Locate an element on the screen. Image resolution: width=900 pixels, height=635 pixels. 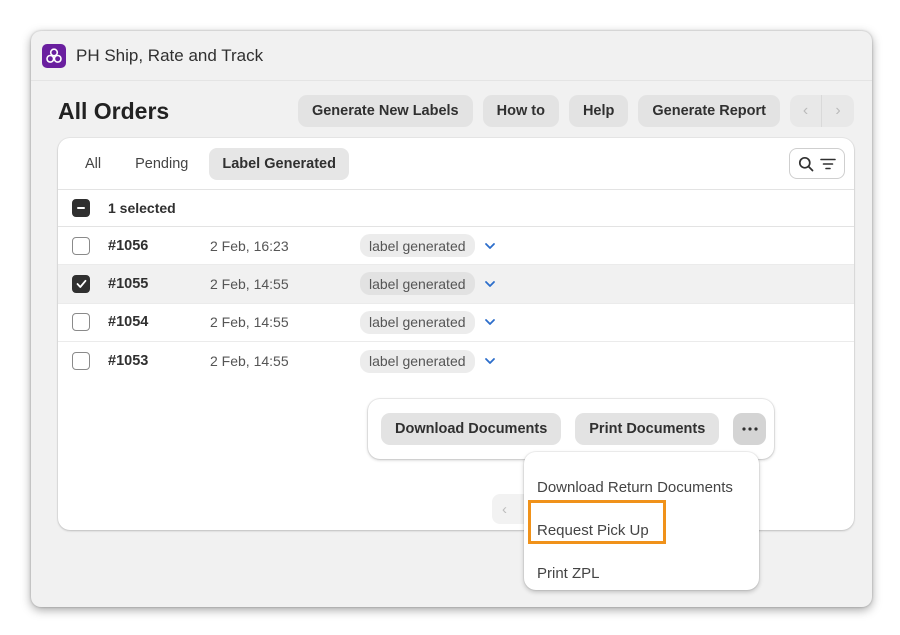
order-row: #1056 2 Feb, 16:23 label generated is located at coordinates (456, 246).